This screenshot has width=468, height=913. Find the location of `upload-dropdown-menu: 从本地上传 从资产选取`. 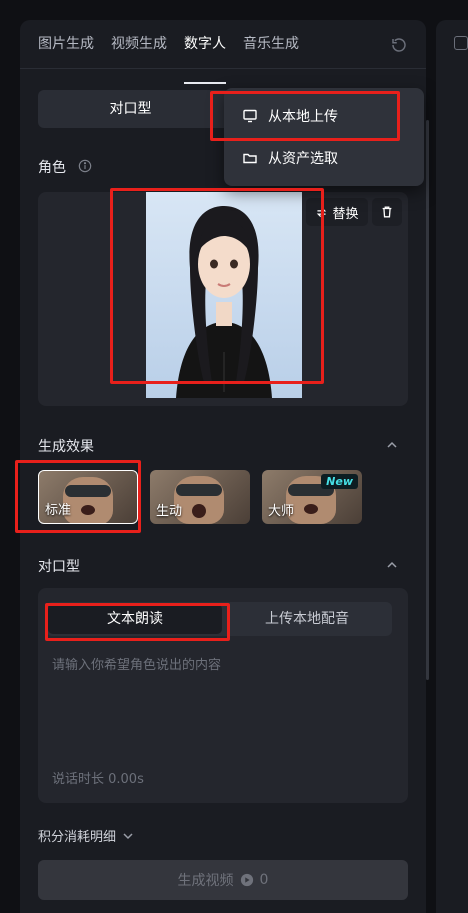

upload-dropdown-menu: 从本地上传 从资产选取 is located at coordinates (324, 137).